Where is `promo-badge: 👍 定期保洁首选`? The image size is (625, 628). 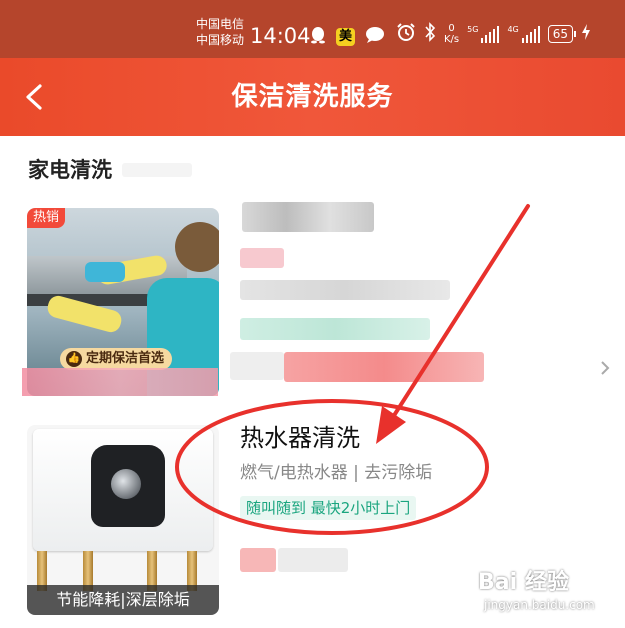 promo-badge: 👍 定期保洁首选 is located at coordinates (116, 359).